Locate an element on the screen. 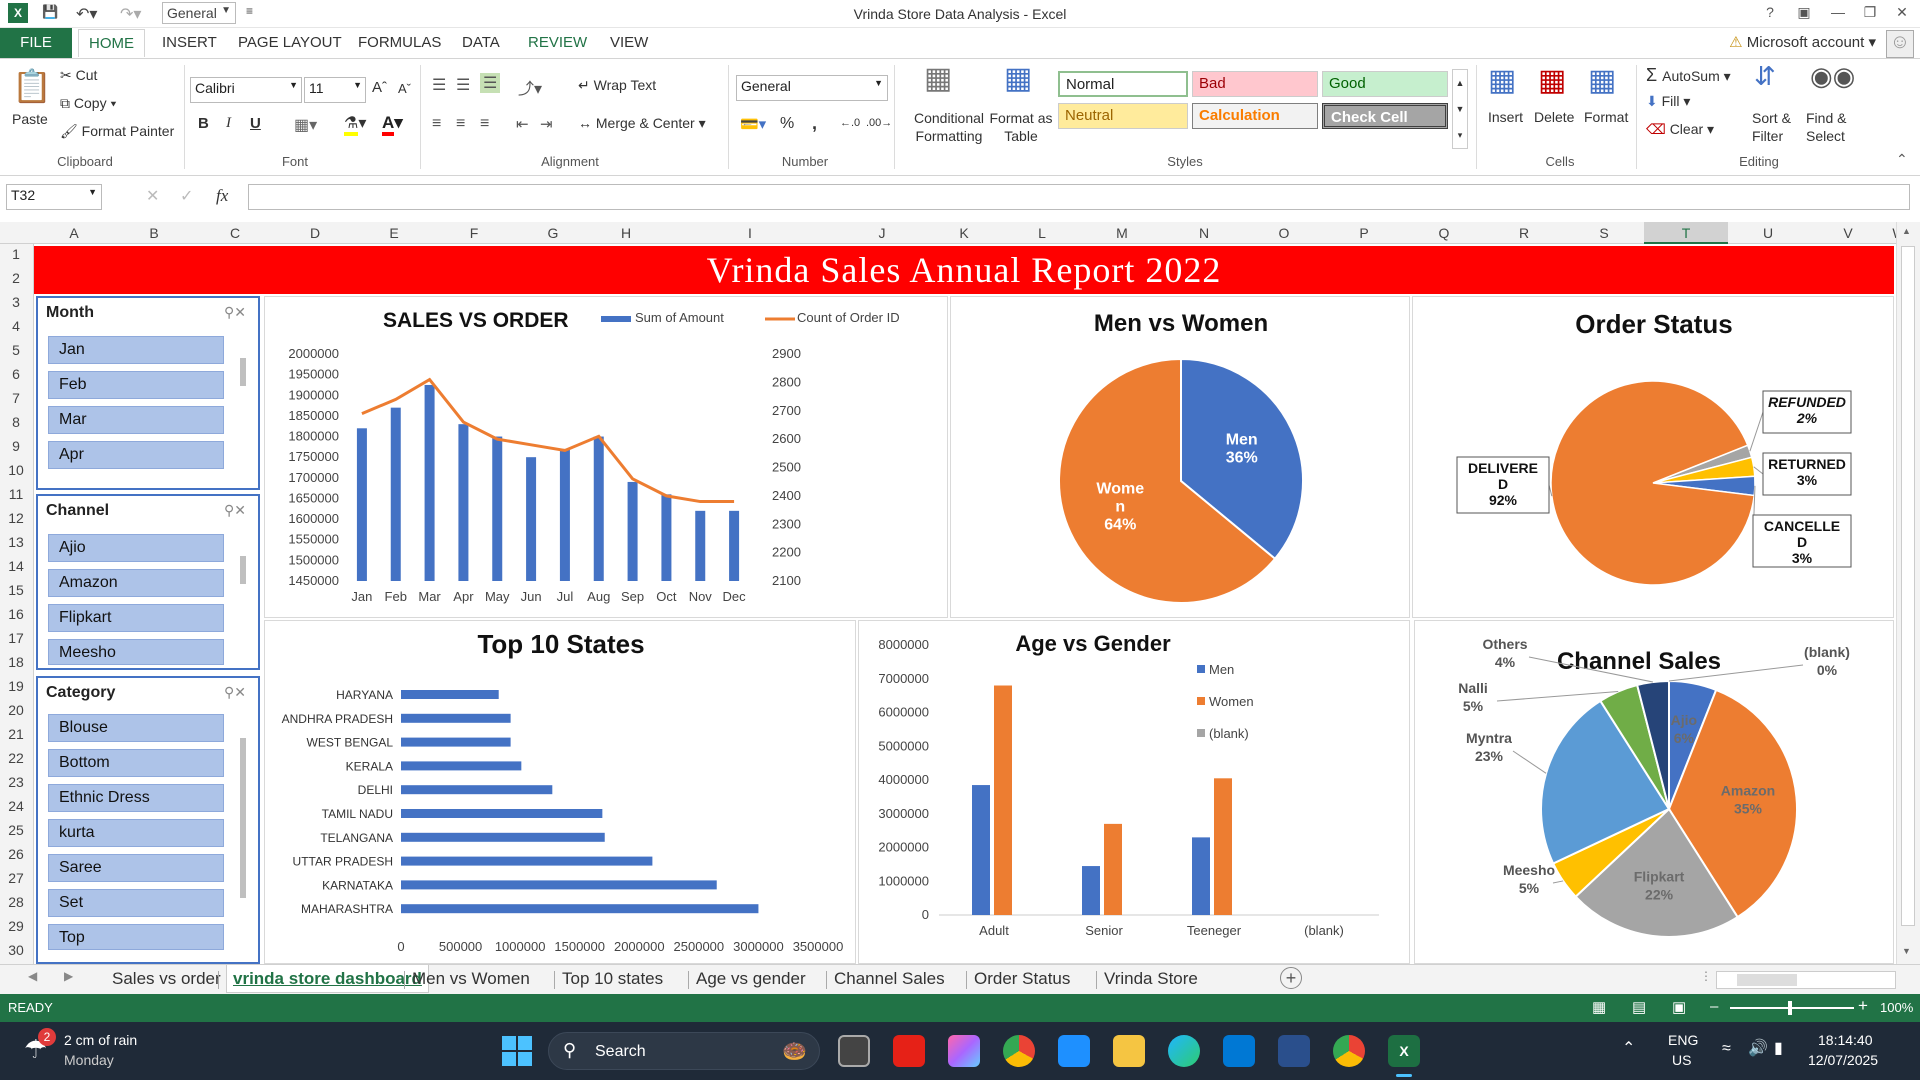 Image resolution: width=1920 pixels, height=1080 pixels. search-box: ⚲ Search 🍩 is located at coordinates (684, 1051).